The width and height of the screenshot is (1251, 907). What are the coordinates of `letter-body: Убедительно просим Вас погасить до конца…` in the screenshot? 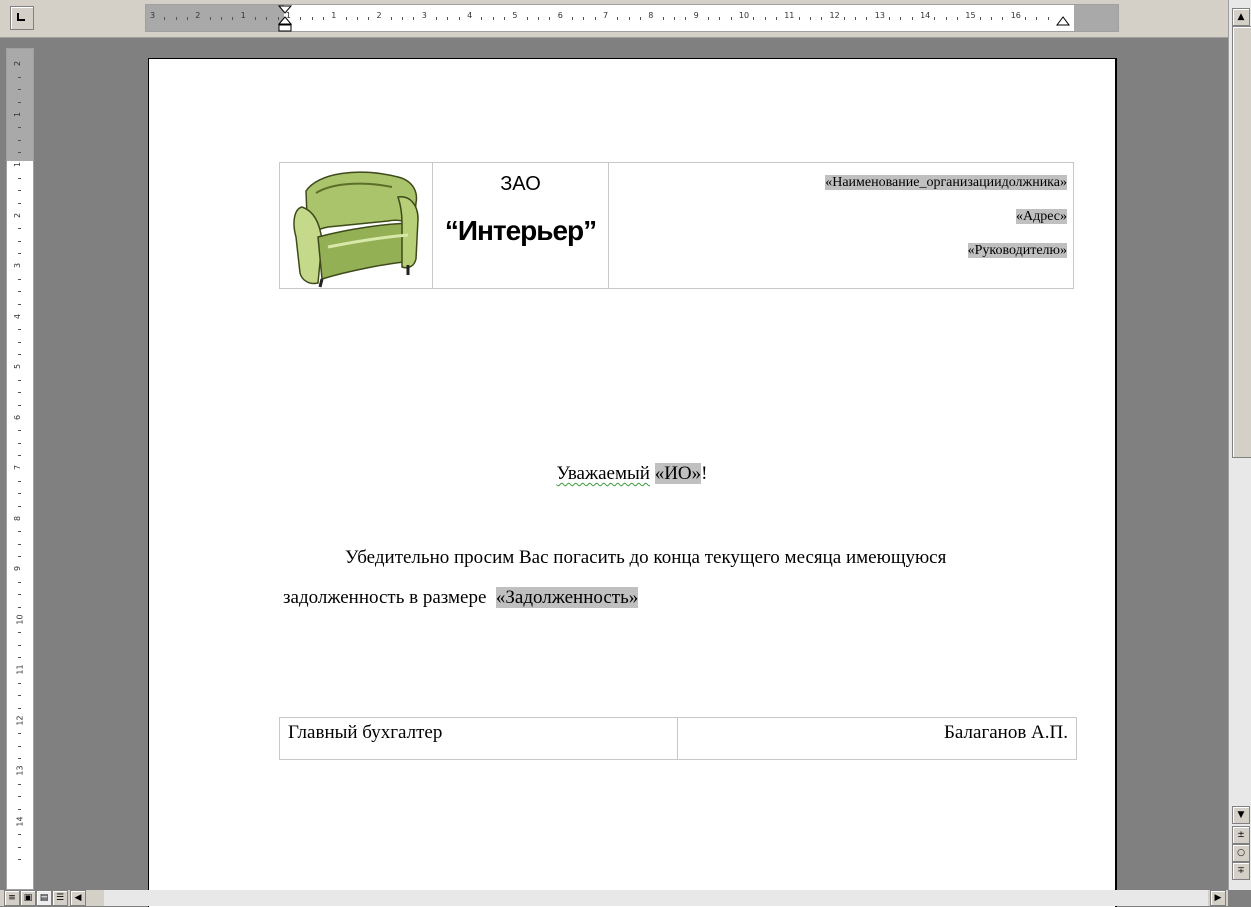 It's located at (679, 578).